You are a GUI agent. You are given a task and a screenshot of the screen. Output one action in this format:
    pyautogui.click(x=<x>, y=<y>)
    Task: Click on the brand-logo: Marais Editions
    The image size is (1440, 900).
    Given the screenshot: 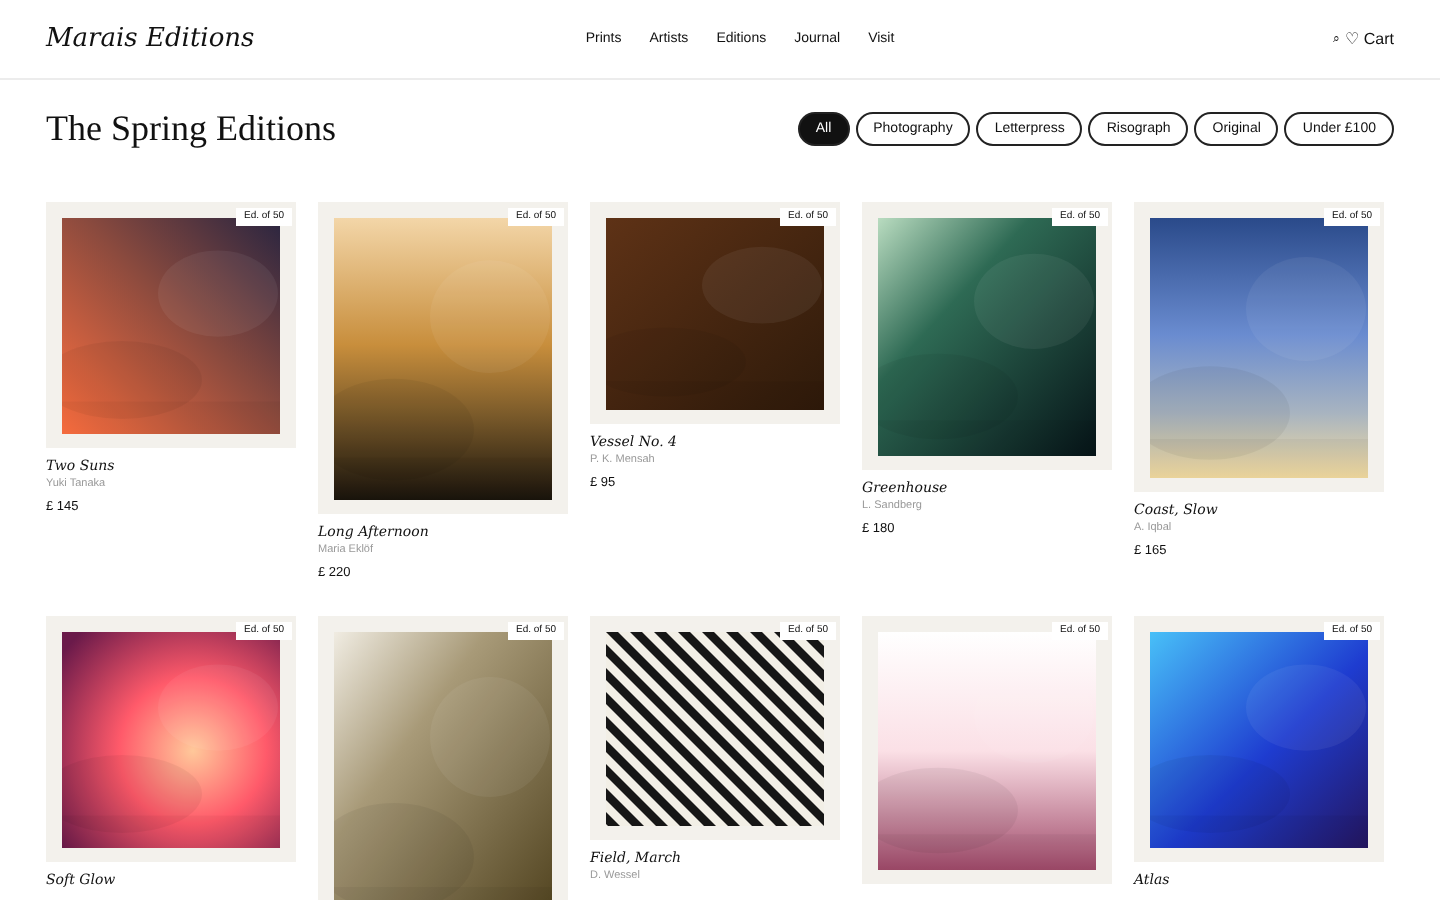 What is the action you would take?
    pyautogui.click(x=286, y=39)
    